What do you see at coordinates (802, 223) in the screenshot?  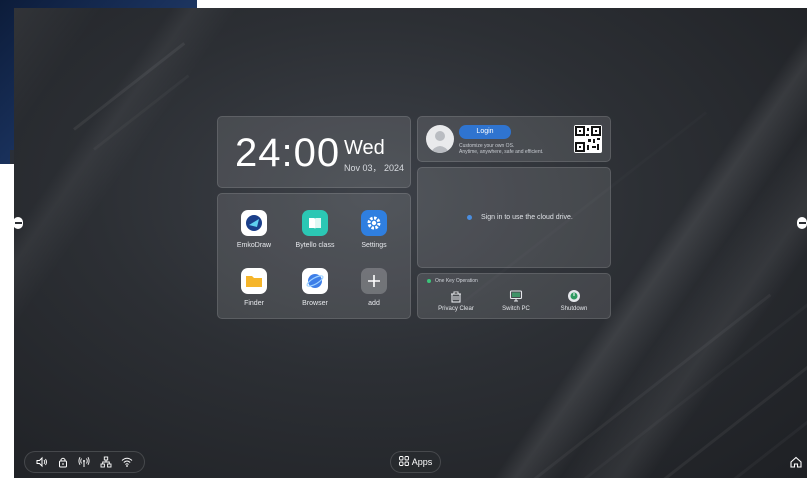 I see `right-sidebar-handle` at bounding box center [802, 223].